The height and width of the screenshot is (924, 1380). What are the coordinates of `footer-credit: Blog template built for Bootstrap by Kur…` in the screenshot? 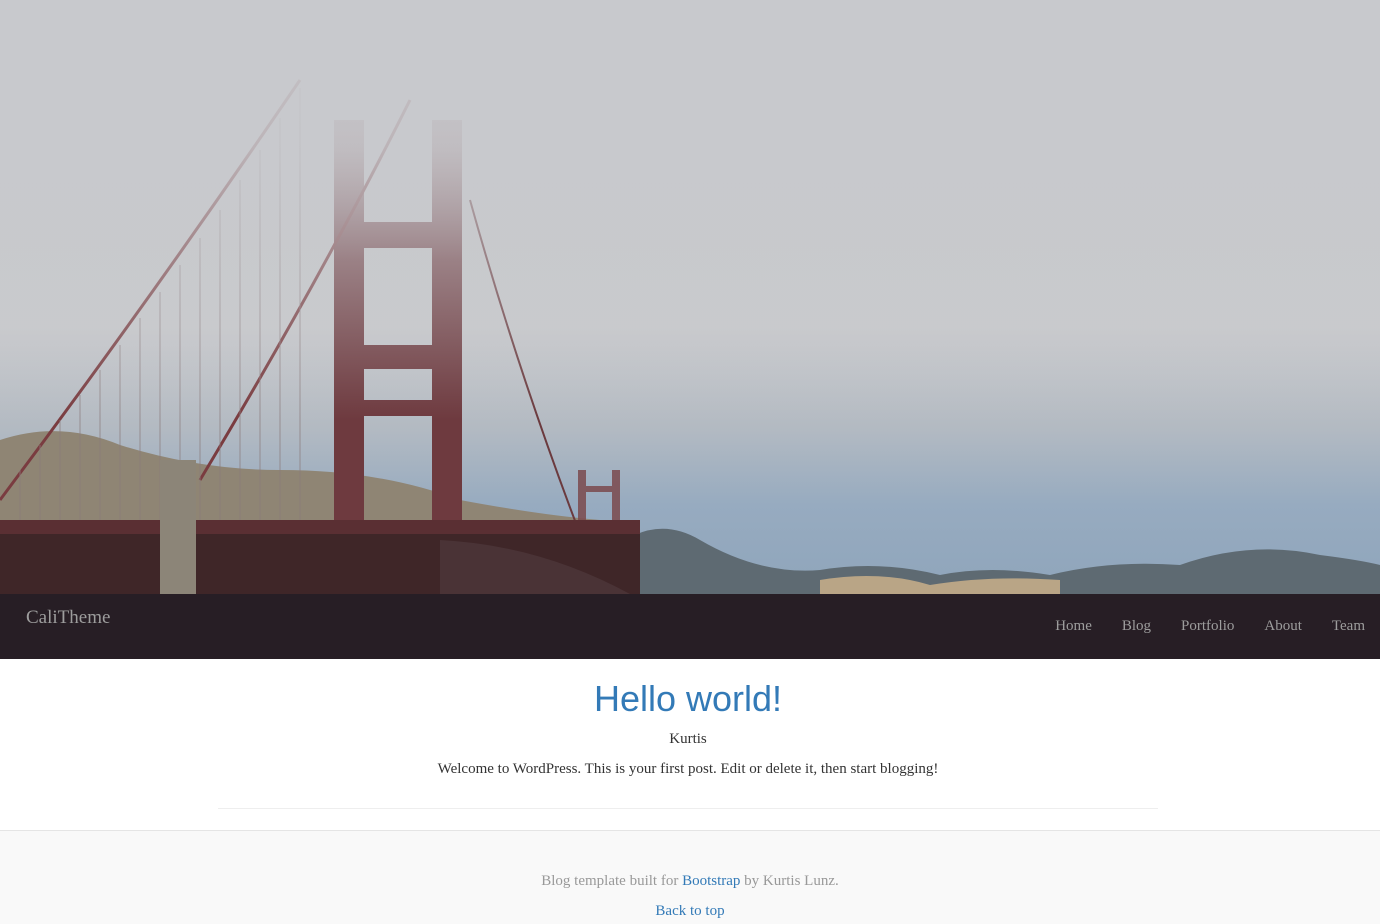 It's located at (690, 881).